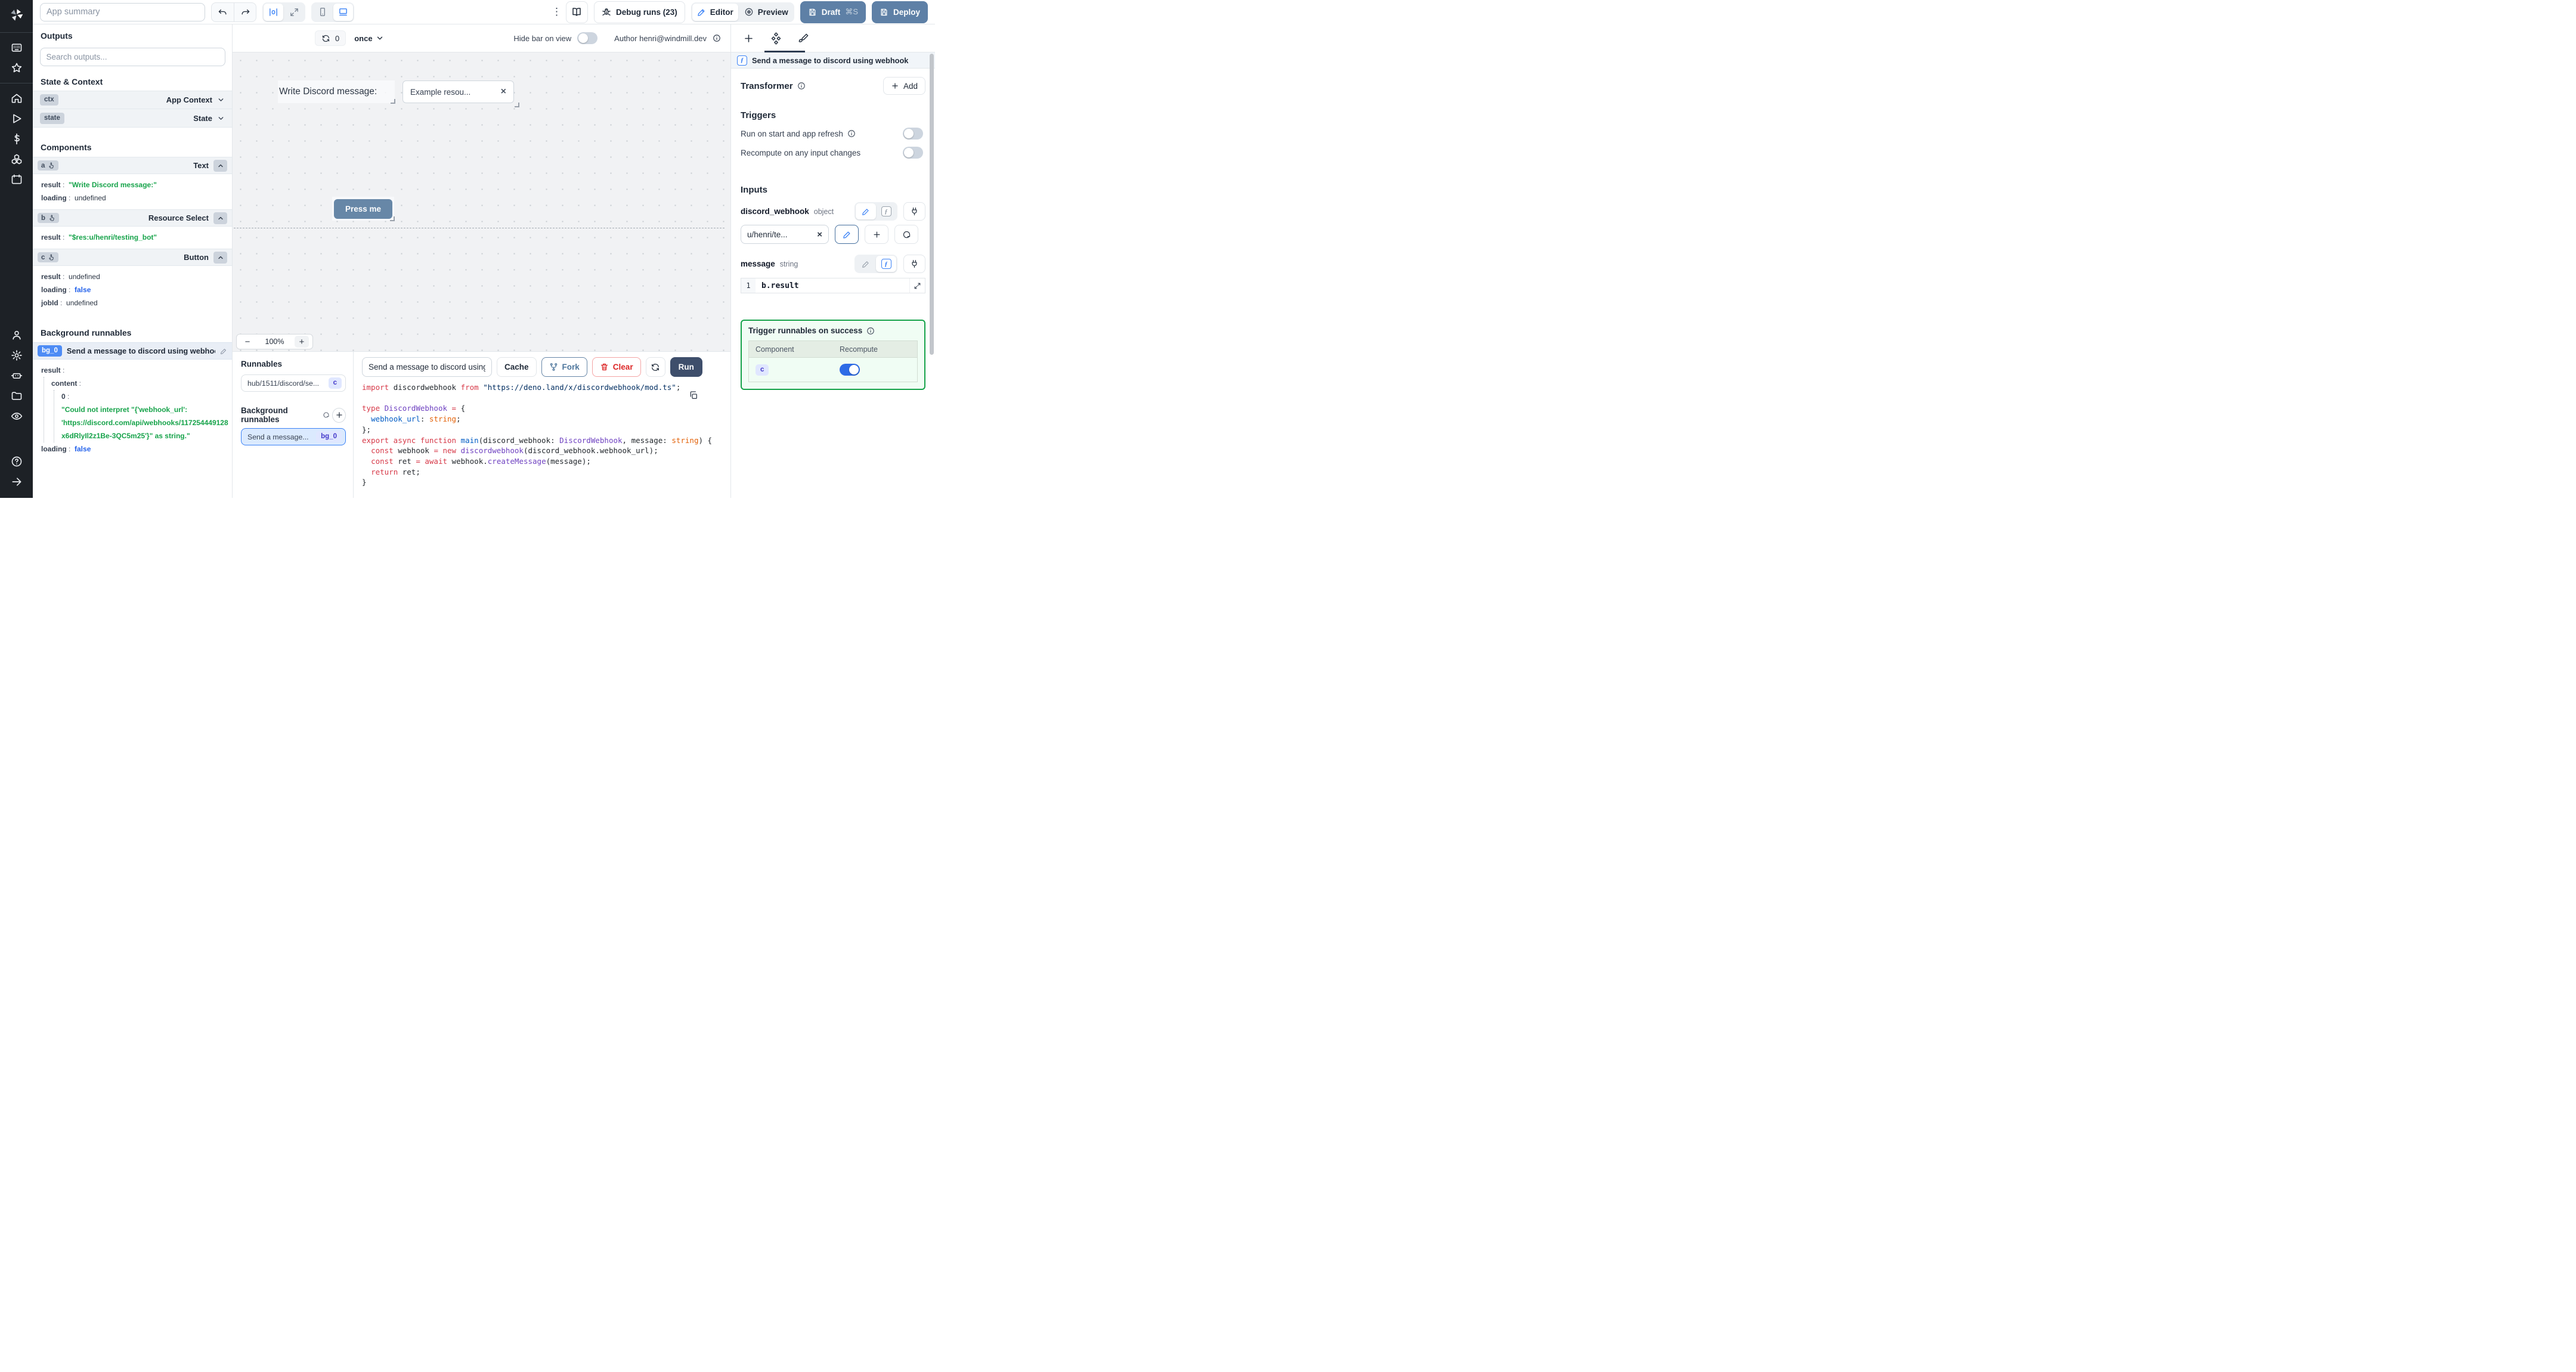 Image resolution: width=2576 pixels, height=1372 pixels. I want to click on deploy-button: Deploy, so click(900, 12).